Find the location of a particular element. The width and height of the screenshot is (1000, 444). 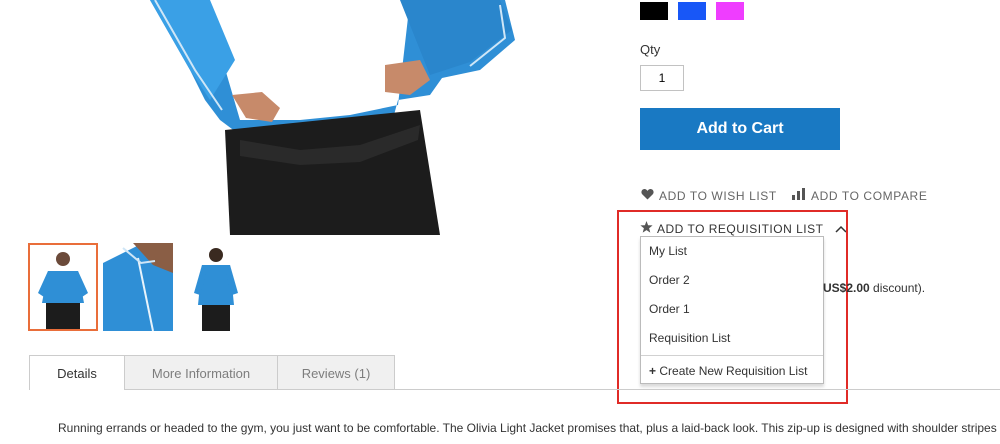

wishlist-label: ADD TO WISH LIST is located at coordinates (718, 195).